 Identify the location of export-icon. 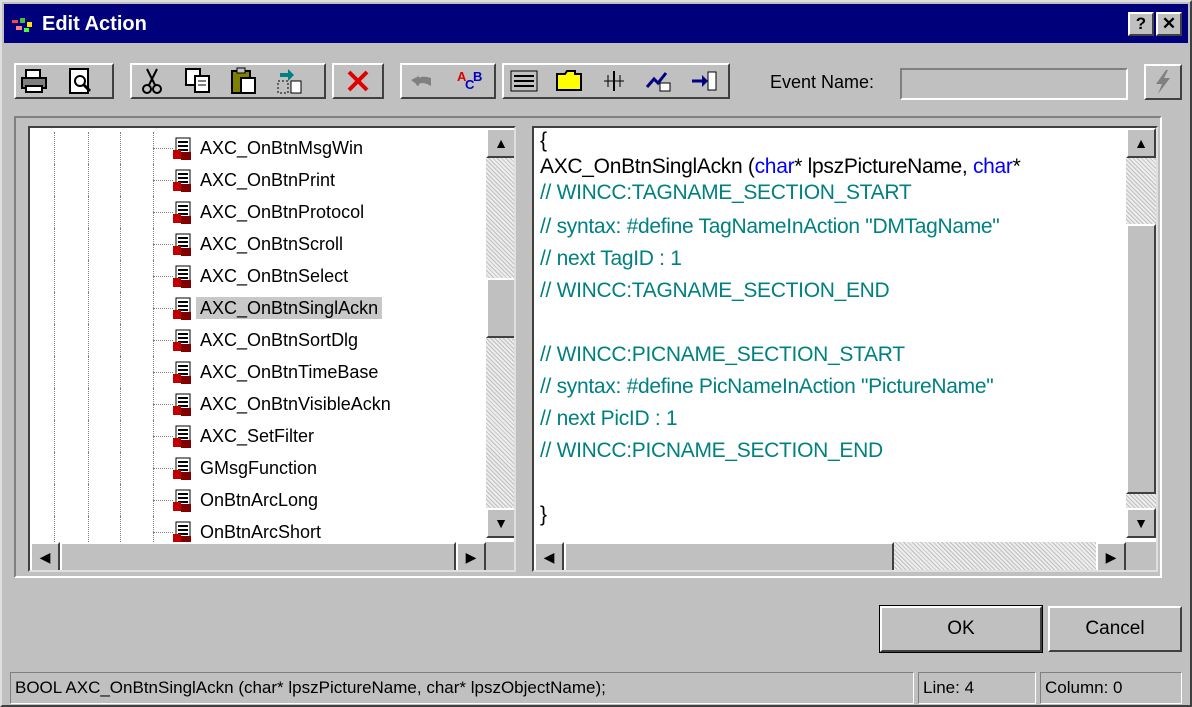
(658, 81).